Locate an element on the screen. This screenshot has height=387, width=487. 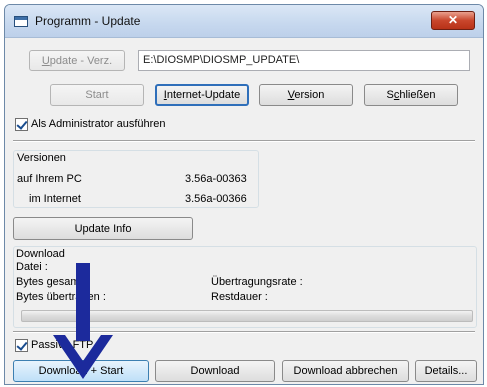
local-version-value: 3.56a-00363 is located at coordinates (216, 179).